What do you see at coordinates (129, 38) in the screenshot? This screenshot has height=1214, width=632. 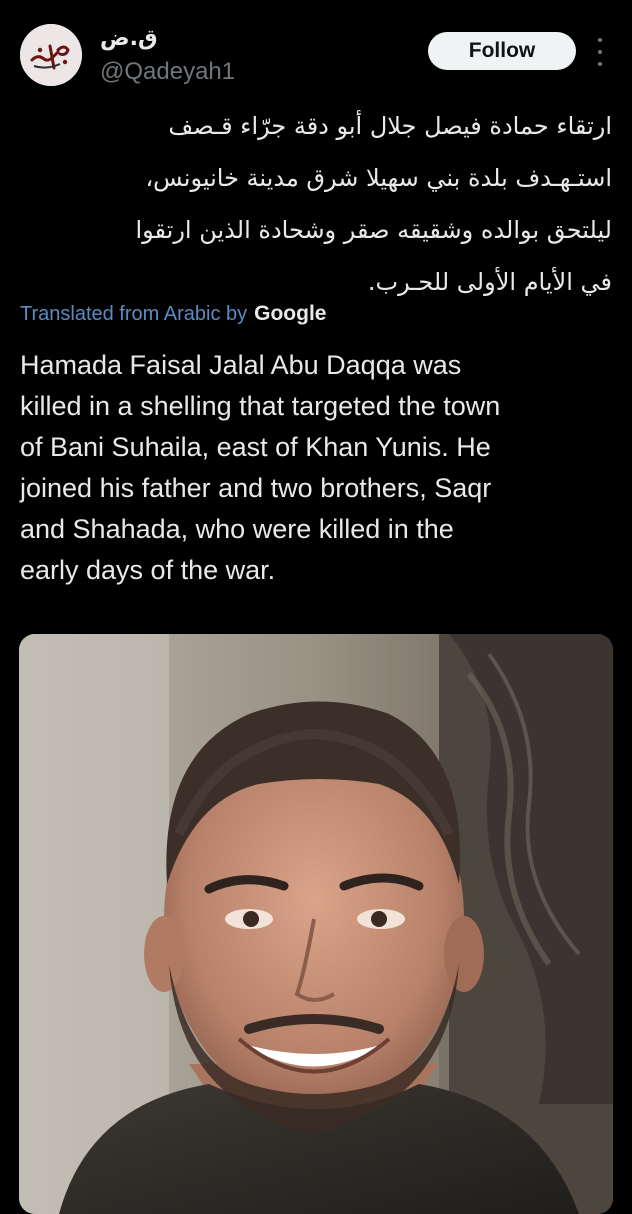 I see `author-display-name: ق.ض` at bounding box center [129, 38].